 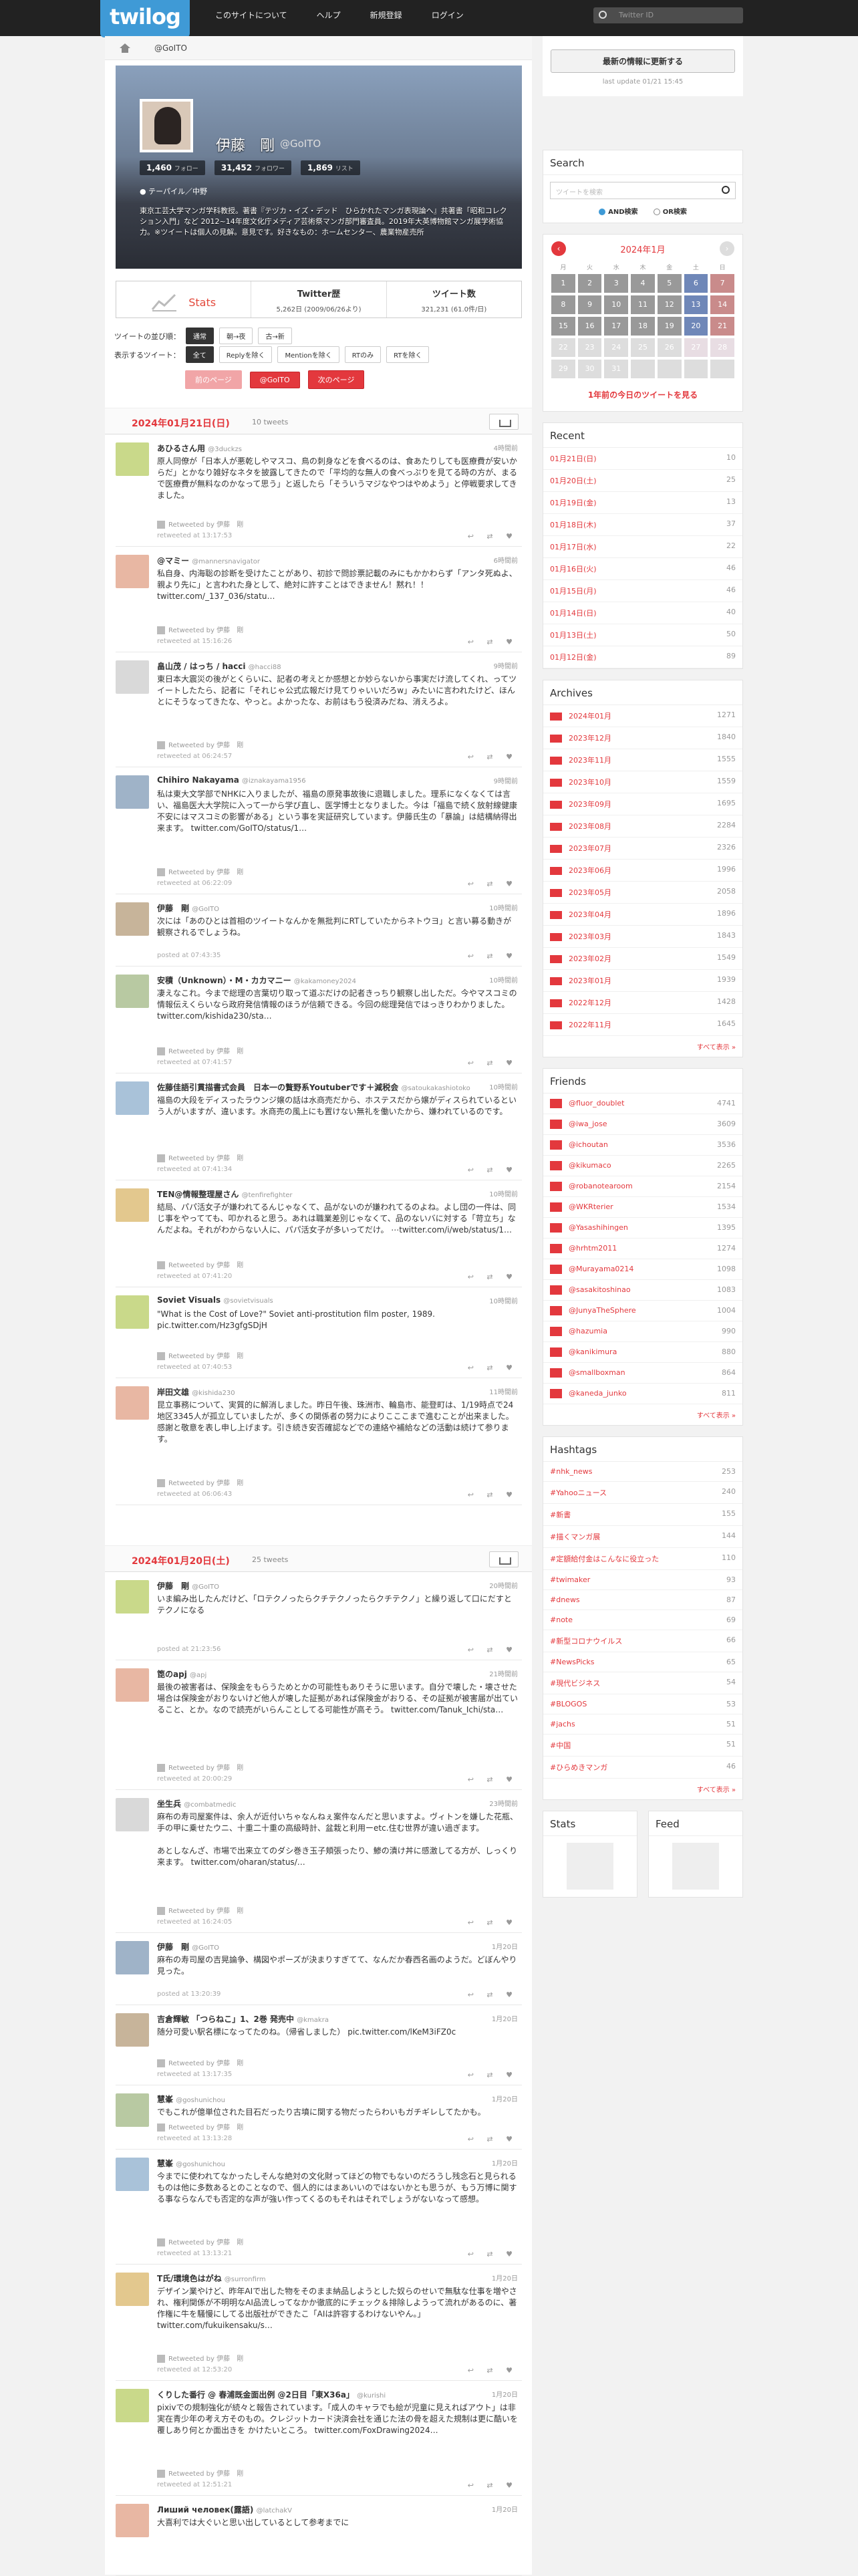 I want to click on tweet-author: T氏/環境色はがね @surronfirm, so click(x=211, y=2278).